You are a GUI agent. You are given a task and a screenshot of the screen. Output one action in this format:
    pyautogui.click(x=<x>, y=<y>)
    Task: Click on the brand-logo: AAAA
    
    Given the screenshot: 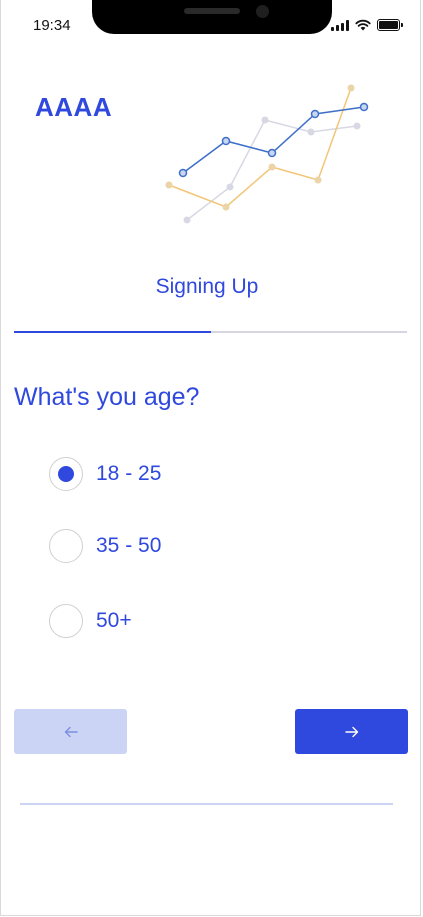 What is the action you would take?
    pyautogui.click(x=74, y=107)
    